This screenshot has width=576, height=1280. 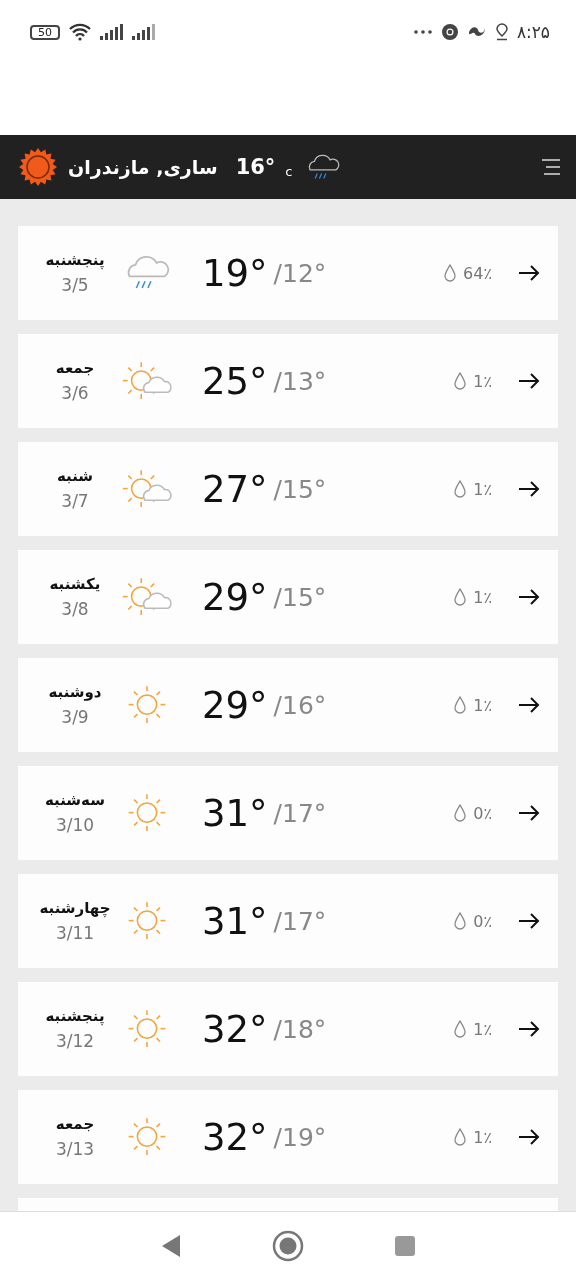 I want to click on high-temperature: 27°, so click(x=235, y=489).